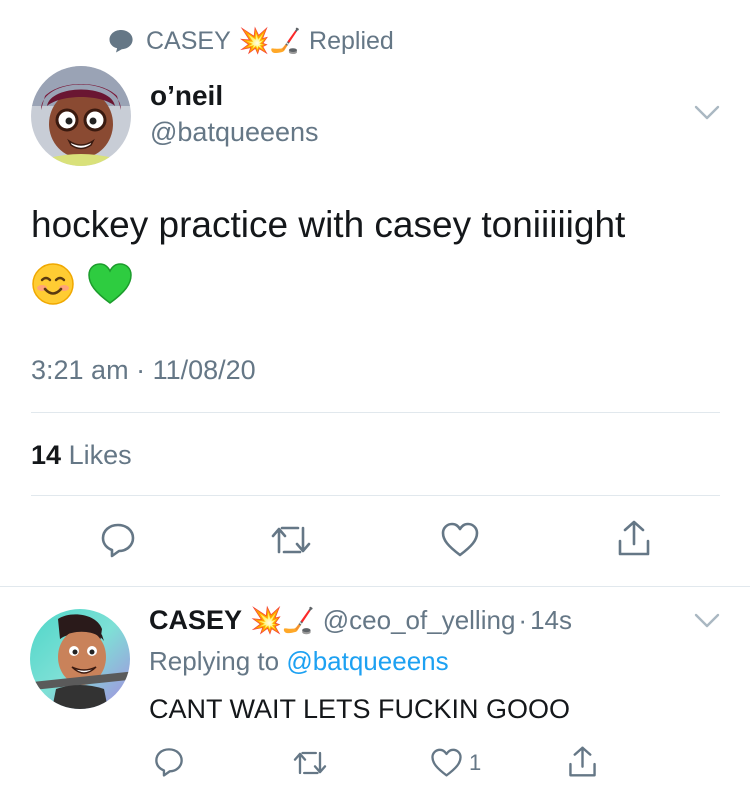 The image size is (750, 797). I want to click on context-label: Replied, so click(351, 40).